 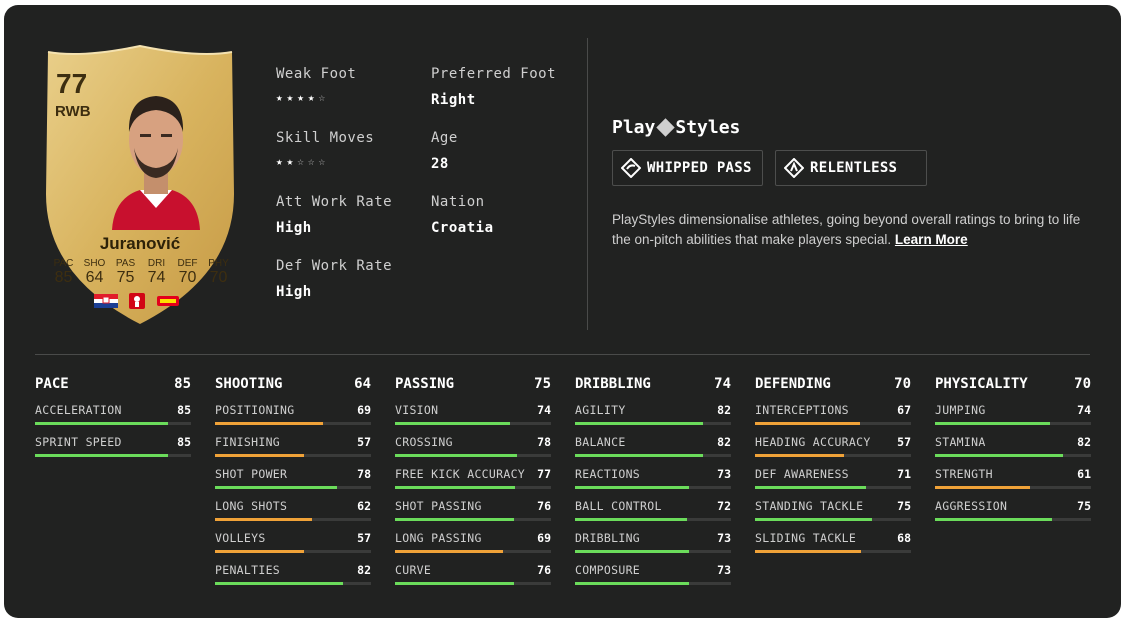 I want to click on attribute-row: VISION 74, so click(x=473, y=419).